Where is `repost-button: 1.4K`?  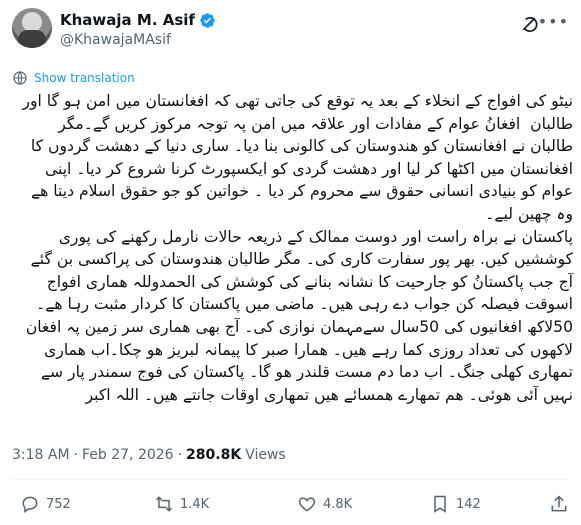
repost-button: 1.4K is located at coordinates (181, 504).